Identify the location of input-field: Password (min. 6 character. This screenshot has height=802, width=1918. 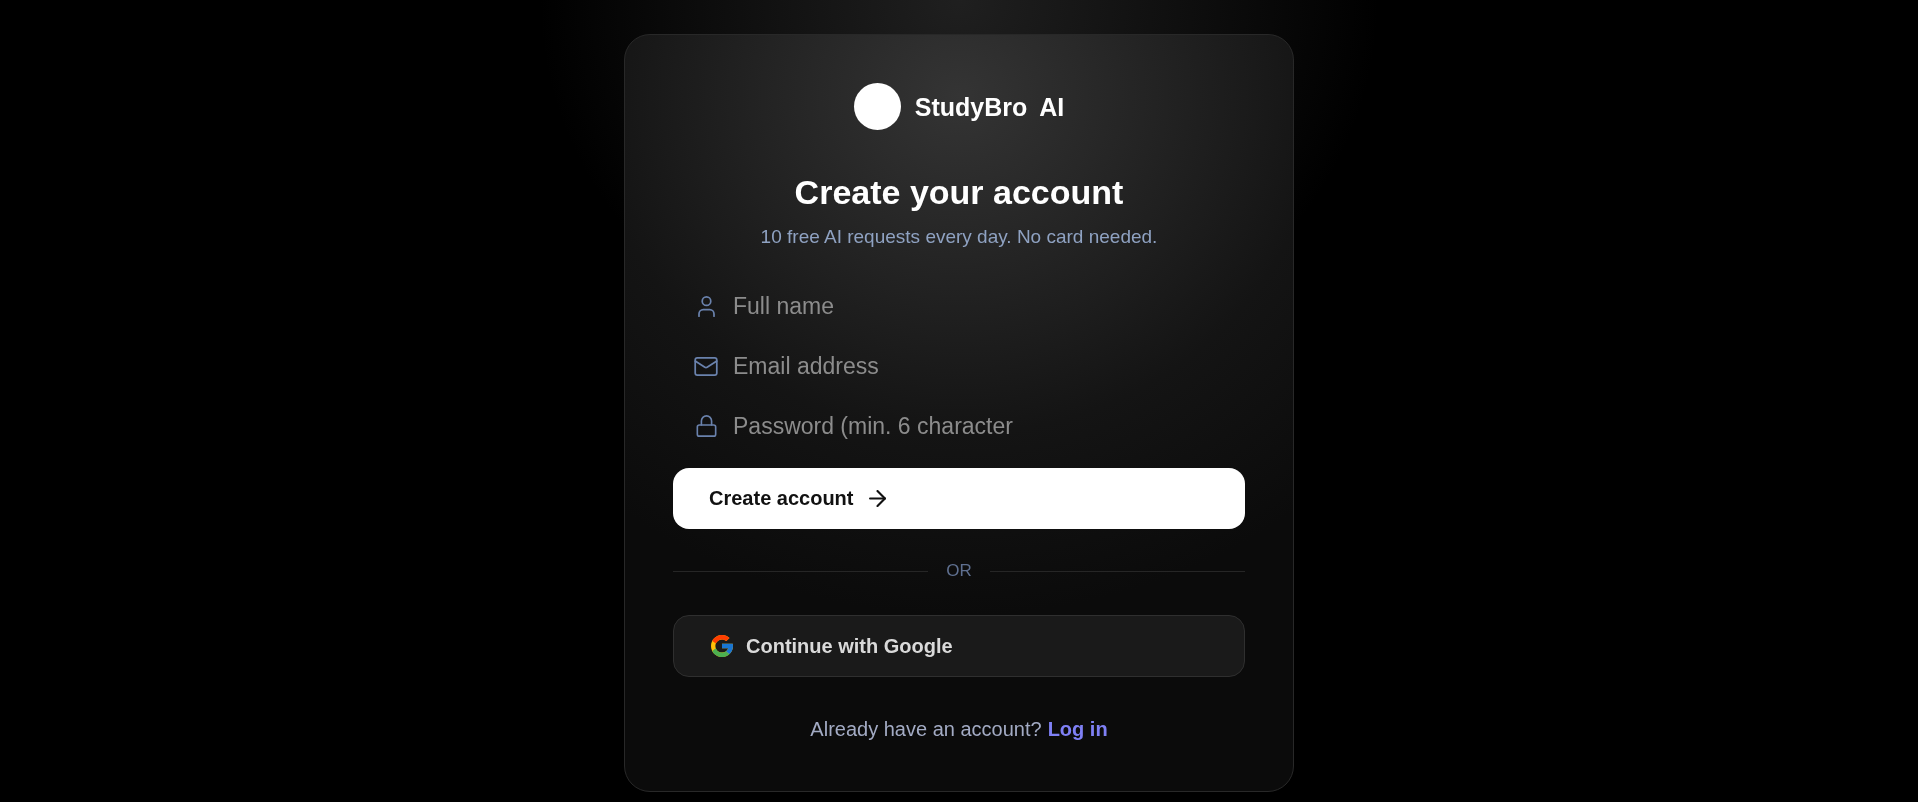
(893, 426).